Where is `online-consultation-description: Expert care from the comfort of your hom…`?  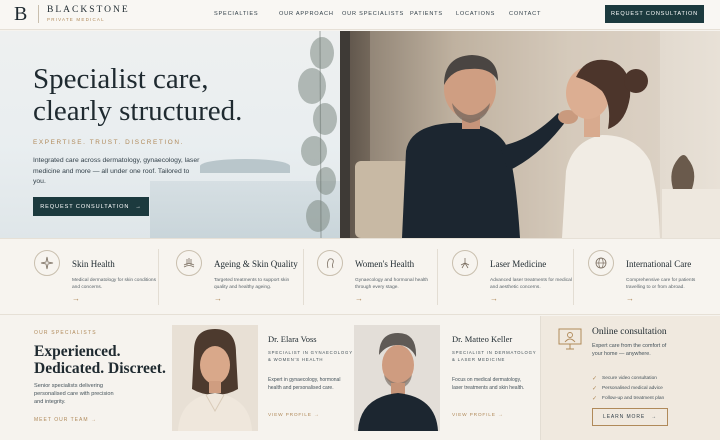
online-consultation-description: Expert care from the comfort of your hom… is located at coordinates (629, 350).